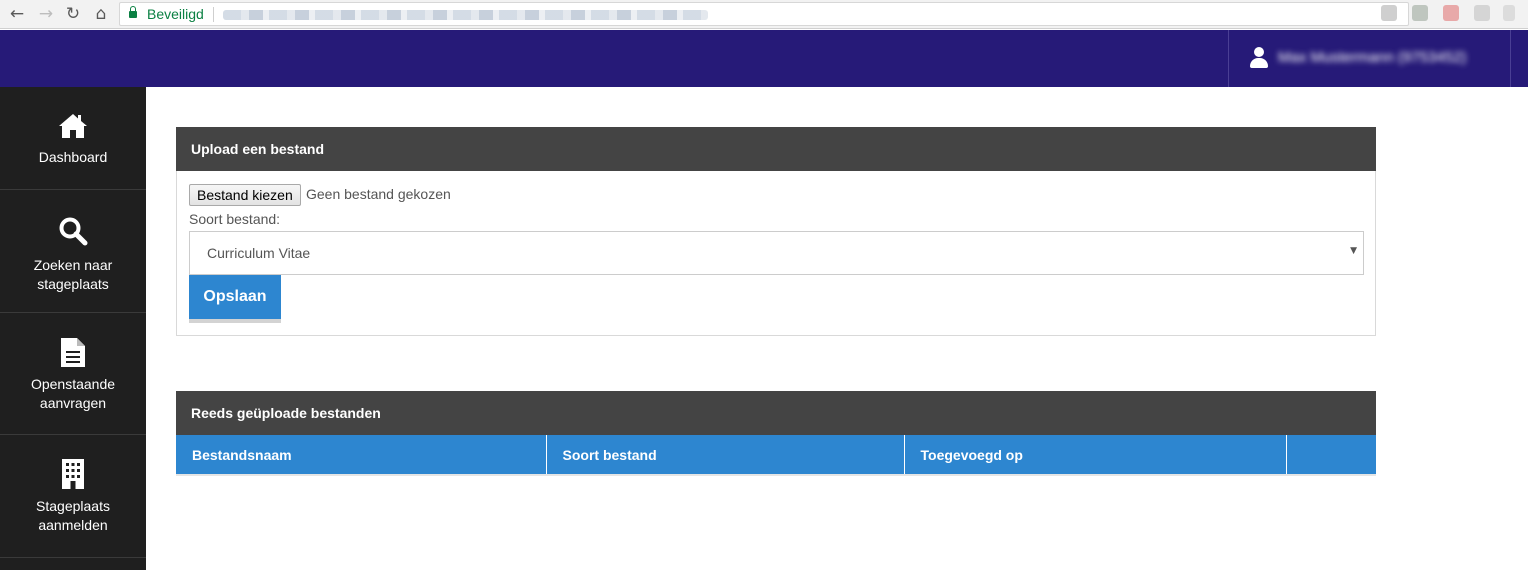 The width and height of the screenshot is (1528, 570). I want to click on home-icon: ⌂, so click(101, 14).